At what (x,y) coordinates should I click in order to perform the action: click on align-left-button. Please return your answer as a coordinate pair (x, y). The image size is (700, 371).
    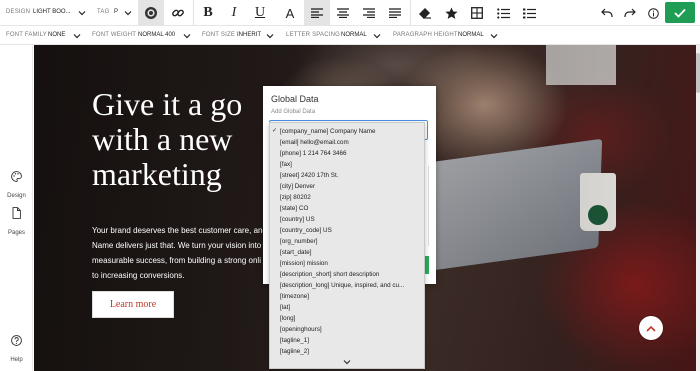
    Looking at the image, I should click on (317, 13).